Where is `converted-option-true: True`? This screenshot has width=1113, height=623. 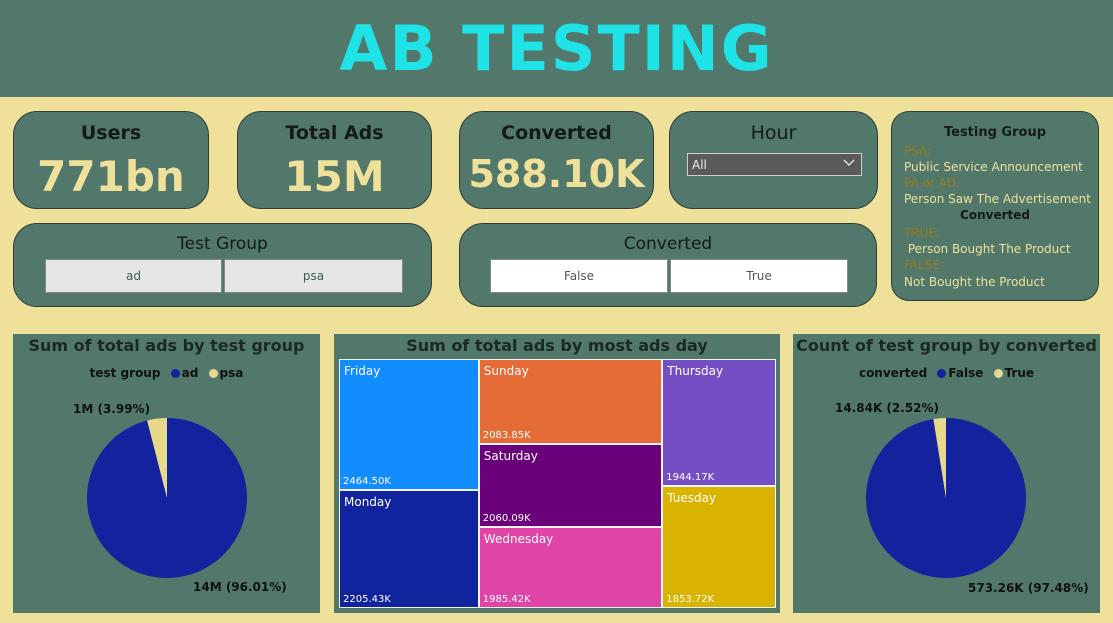
converted-option-true: True is located at coordinates (759, 276).